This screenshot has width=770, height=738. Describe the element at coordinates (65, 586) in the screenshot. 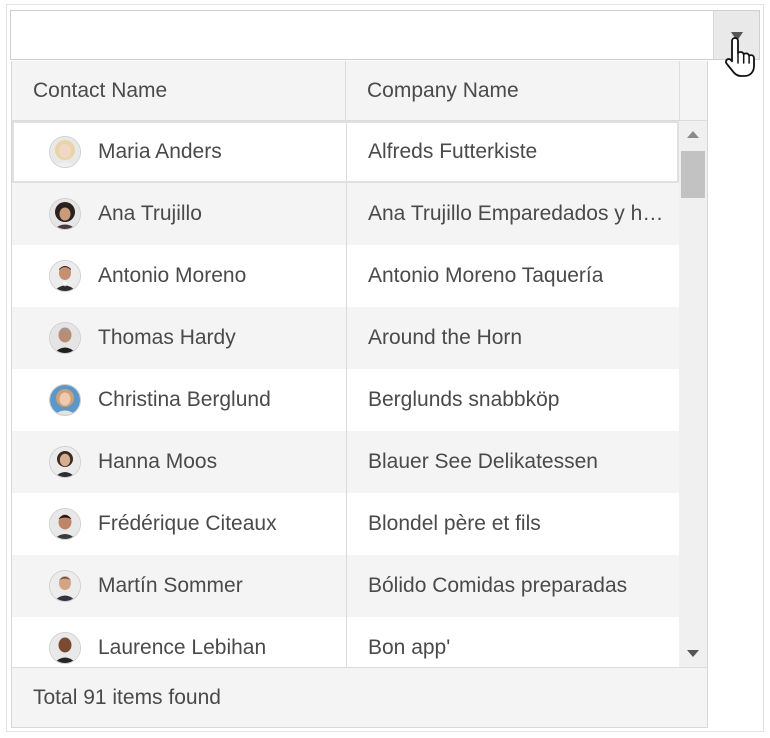

I see `male-short-hair-avatar` at that location.